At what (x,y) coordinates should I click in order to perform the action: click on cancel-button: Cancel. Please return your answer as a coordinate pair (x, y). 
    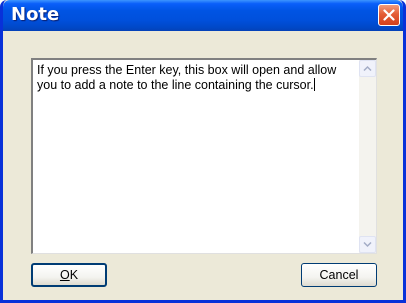
    Looking at the image, I should click on (339, 275).